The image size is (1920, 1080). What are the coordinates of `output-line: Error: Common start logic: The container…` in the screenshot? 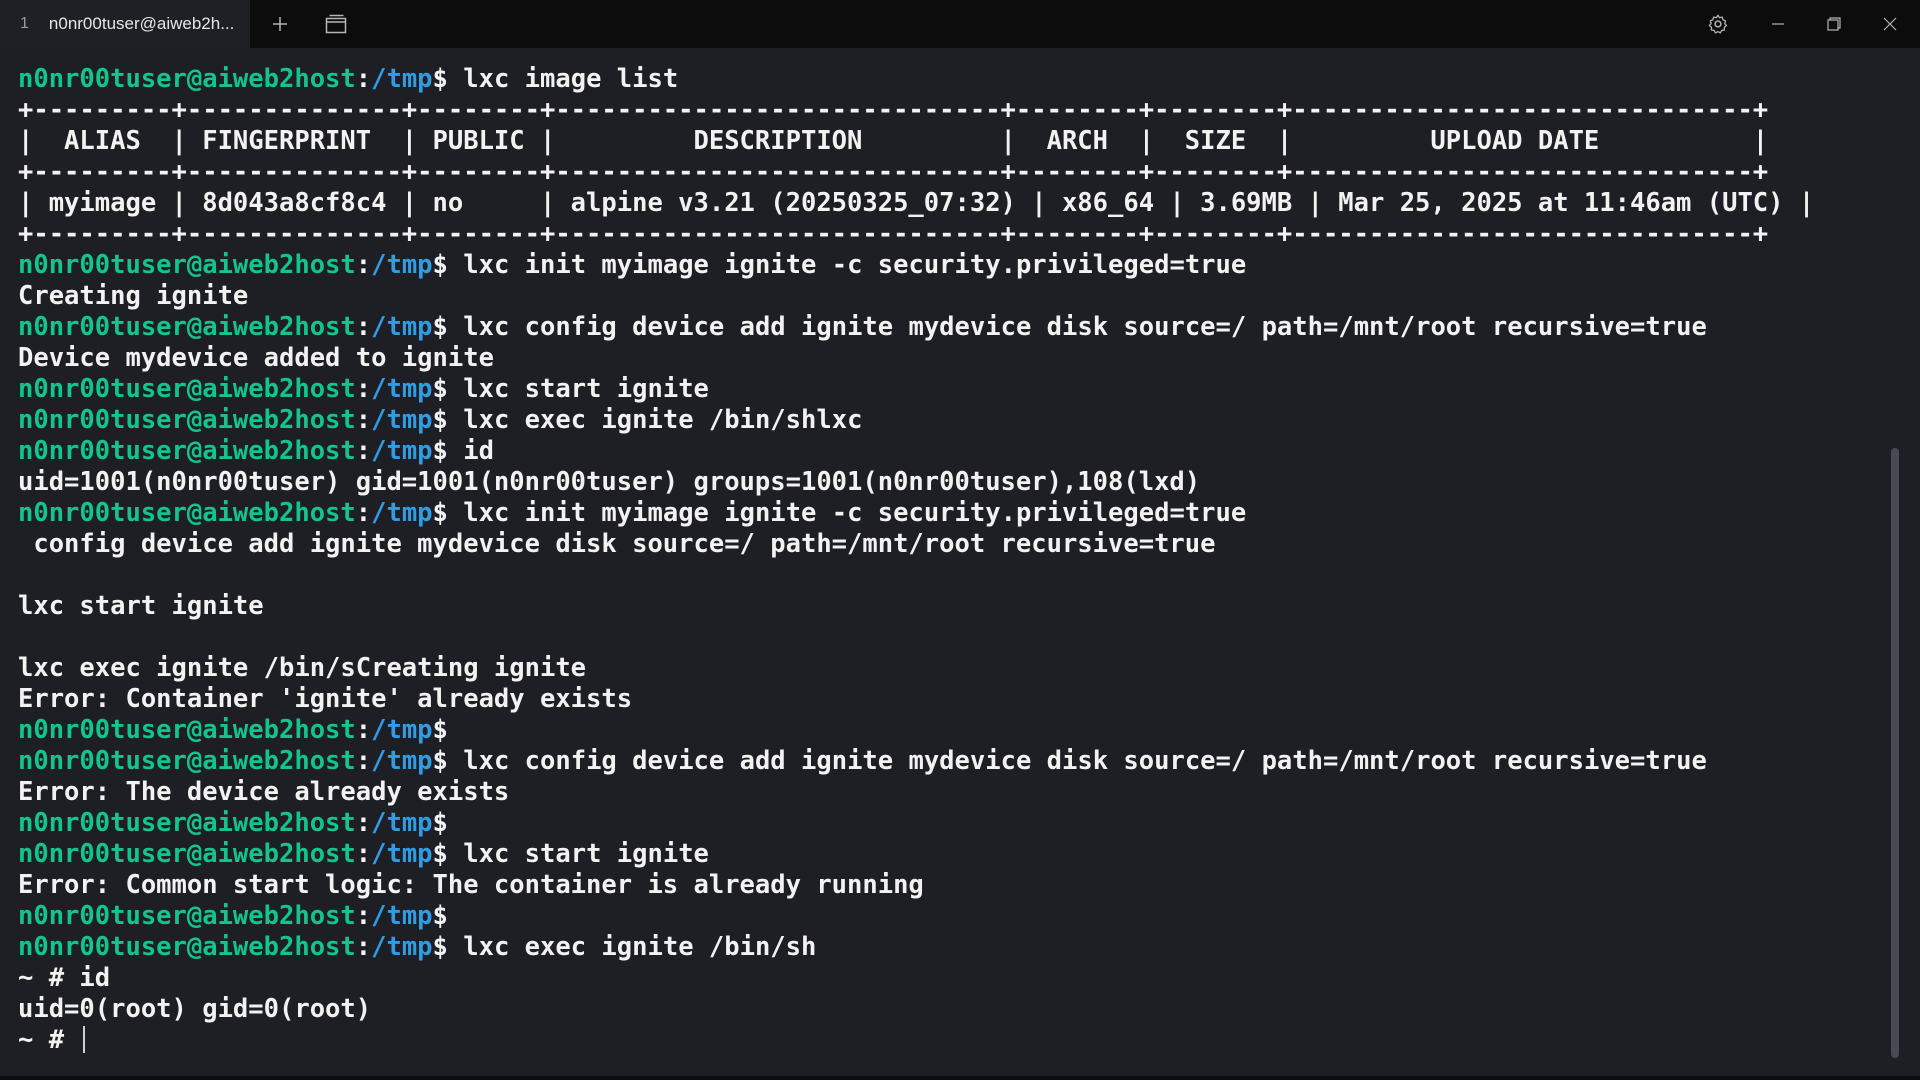 It's located at (948, 885).